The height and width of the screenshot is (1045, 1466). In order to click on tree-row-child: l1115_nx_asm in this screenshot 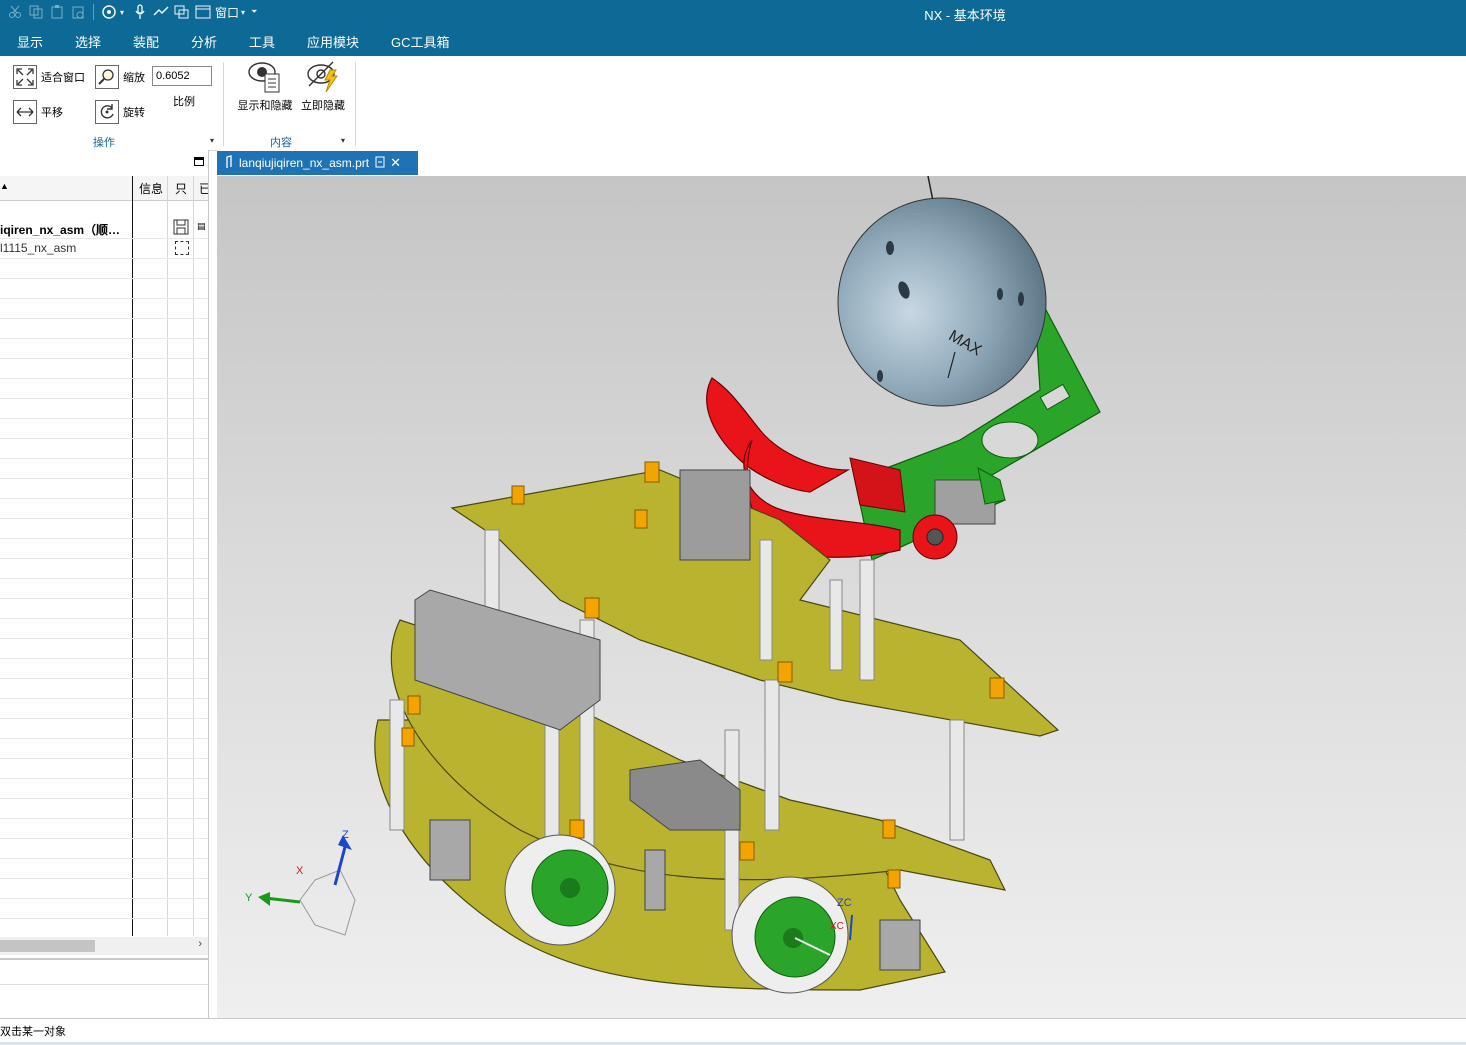, I will do `click(104, 248)`.